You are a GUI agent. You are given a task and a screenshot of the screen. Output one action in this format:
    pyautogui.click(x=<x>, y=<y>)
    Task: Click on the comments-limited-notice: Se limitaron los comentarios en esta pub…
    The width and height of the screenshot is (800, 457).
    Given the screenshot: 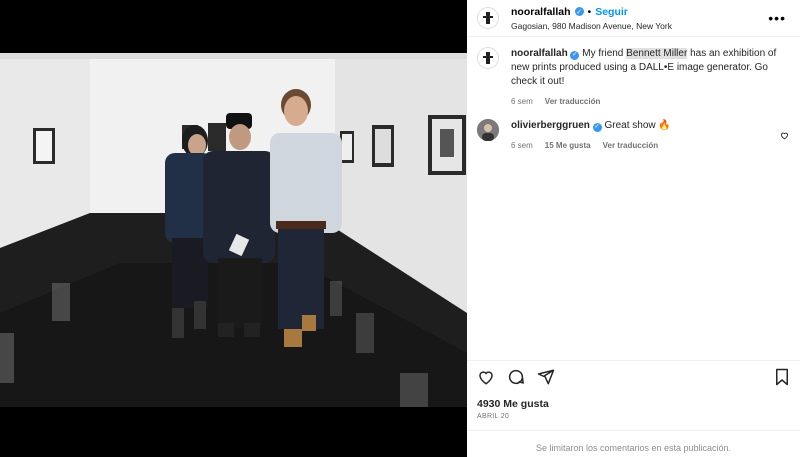 What is the action you would take?
    pyautogui.click(x=633, y=441)
    